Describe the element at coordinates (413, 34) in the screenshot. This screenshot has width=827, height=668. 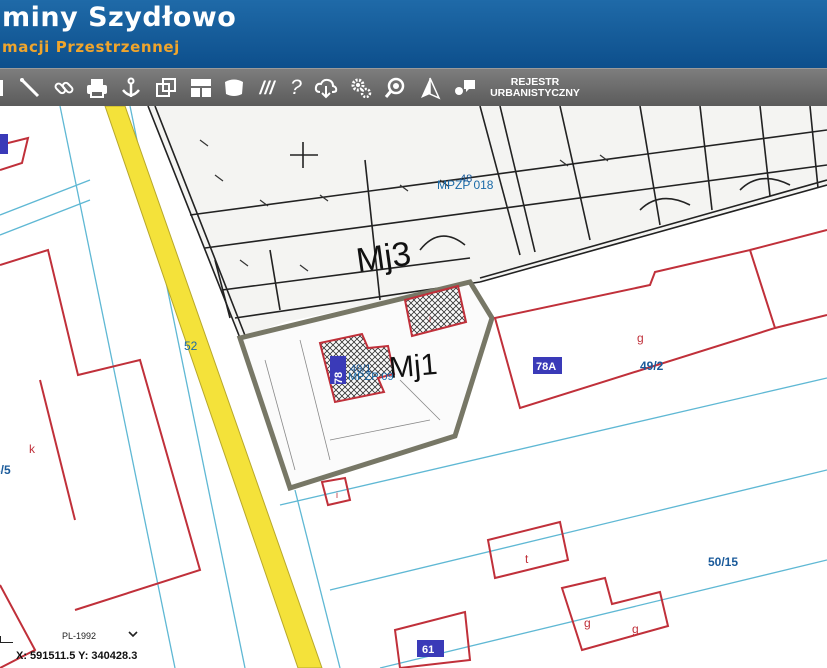
I see `app-header: miny Szydłowo macji Przestrzennej` at that location.